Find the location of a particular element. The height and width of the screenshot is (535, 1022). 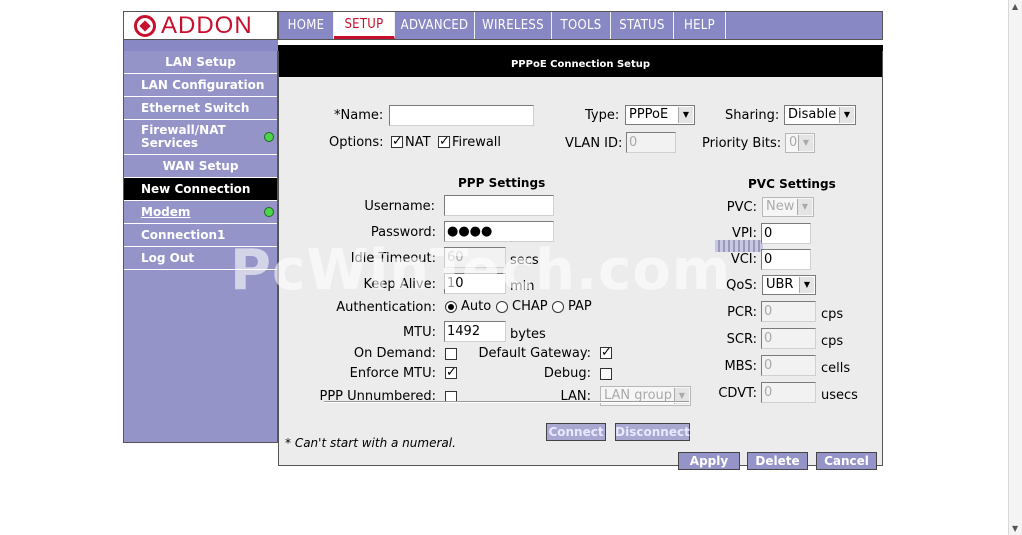

sidebar-item-label: Modem is located at coordinates (166, 212).